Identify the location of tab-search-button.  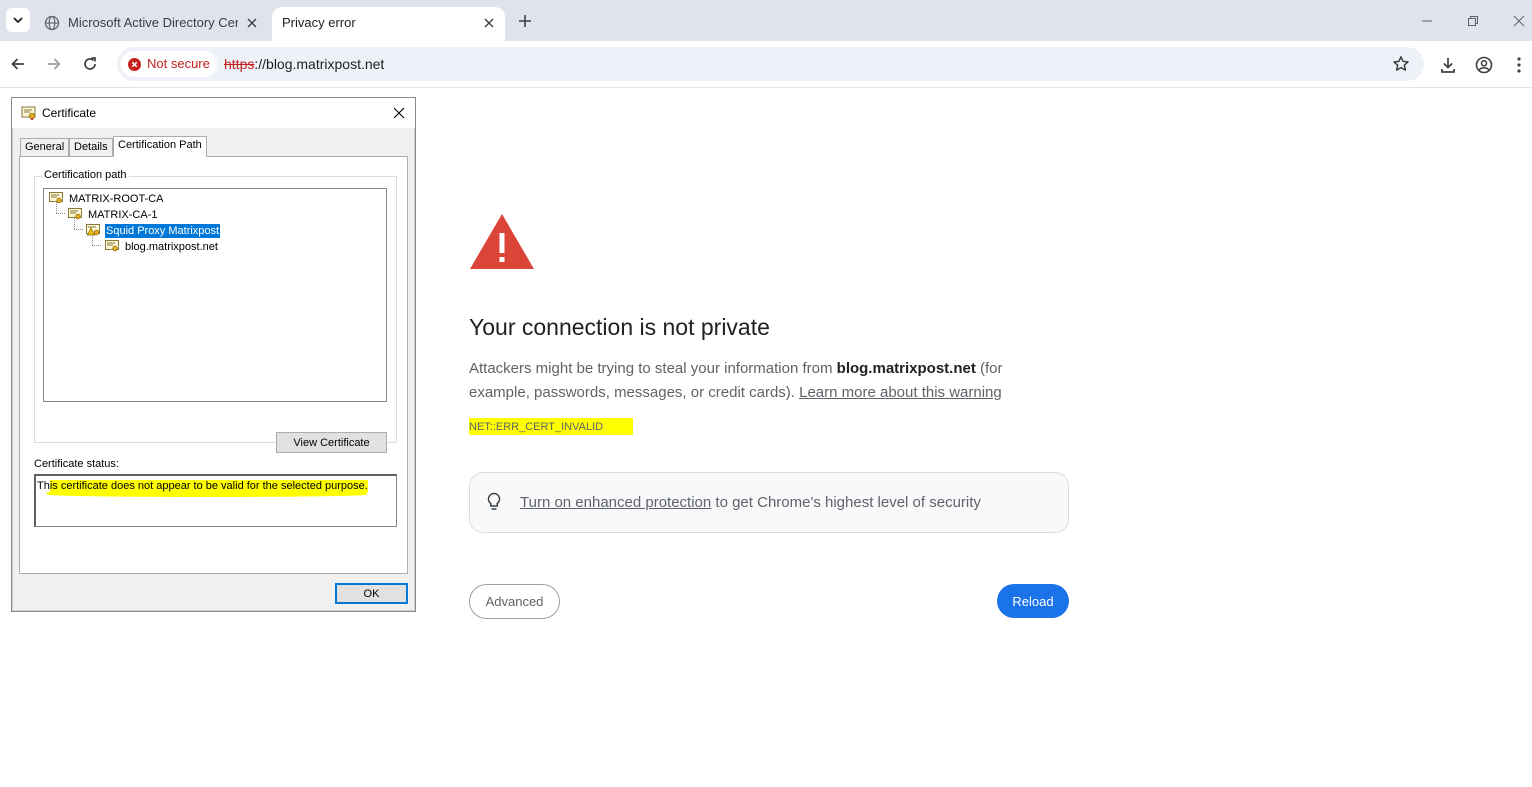
(18, 20).